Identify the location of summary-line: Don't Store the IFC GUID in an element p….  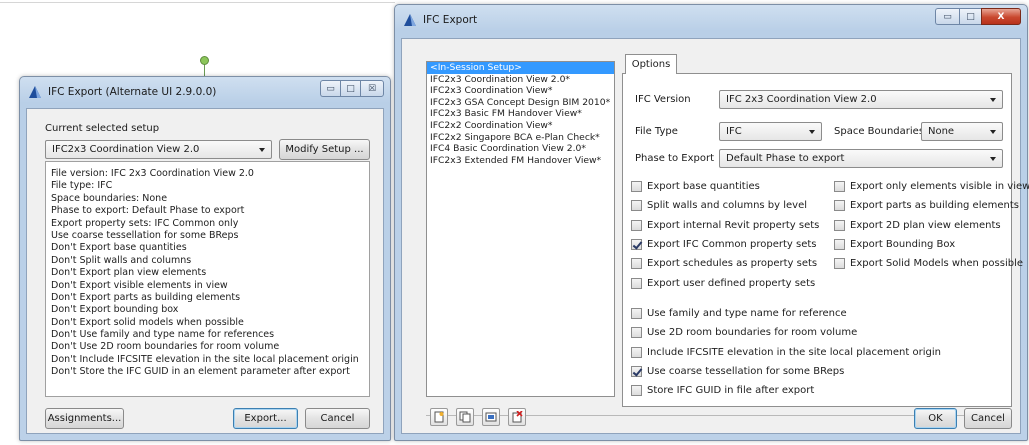
(200, 372).